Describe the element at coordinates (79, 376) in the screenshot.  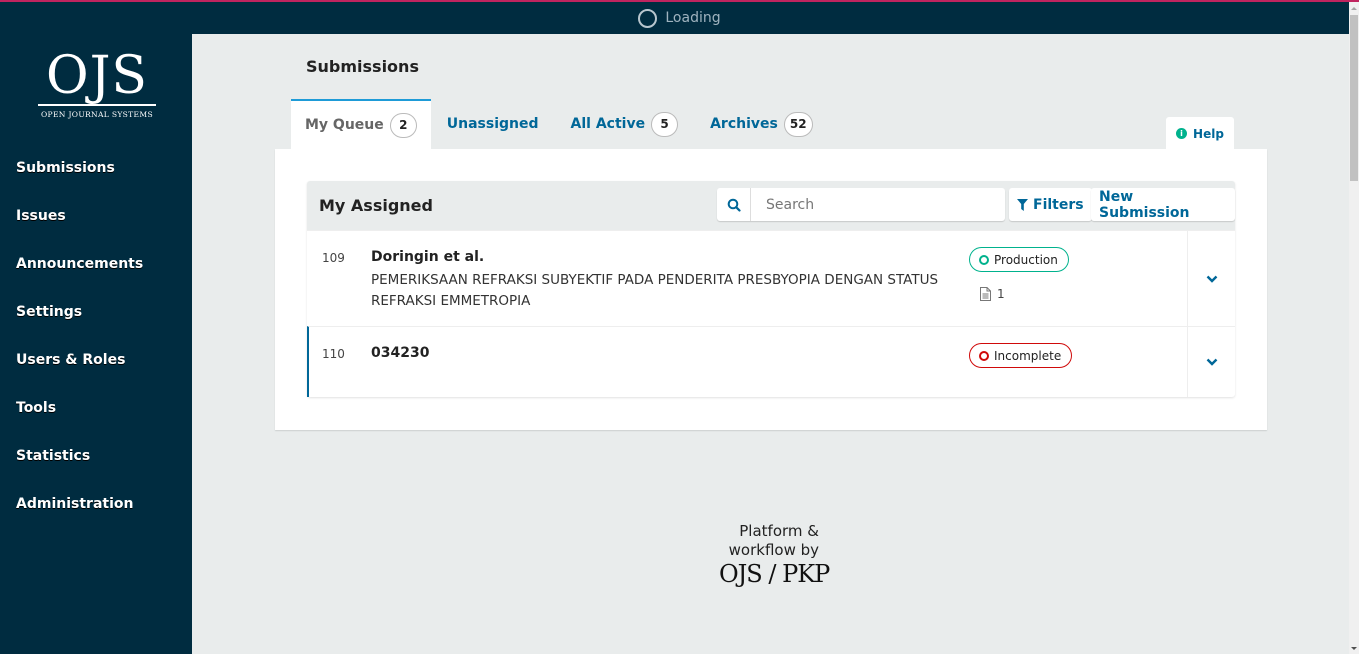
I see `sidebar-item-users-roles: Users & Roles` at that location.